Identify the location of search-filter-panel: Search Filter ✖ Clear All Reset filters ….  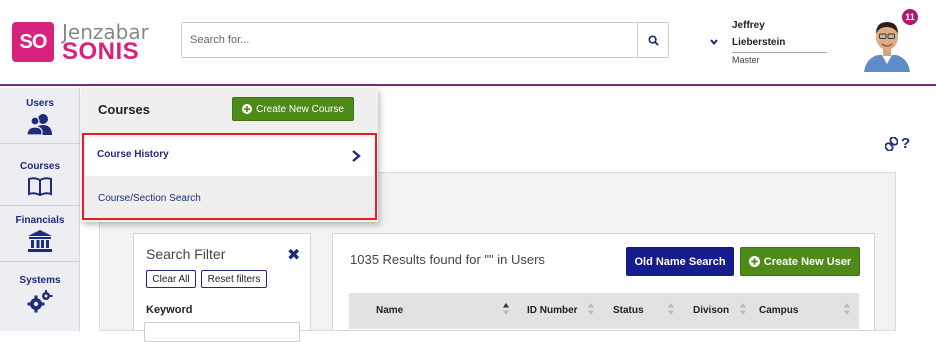
(222, 287).